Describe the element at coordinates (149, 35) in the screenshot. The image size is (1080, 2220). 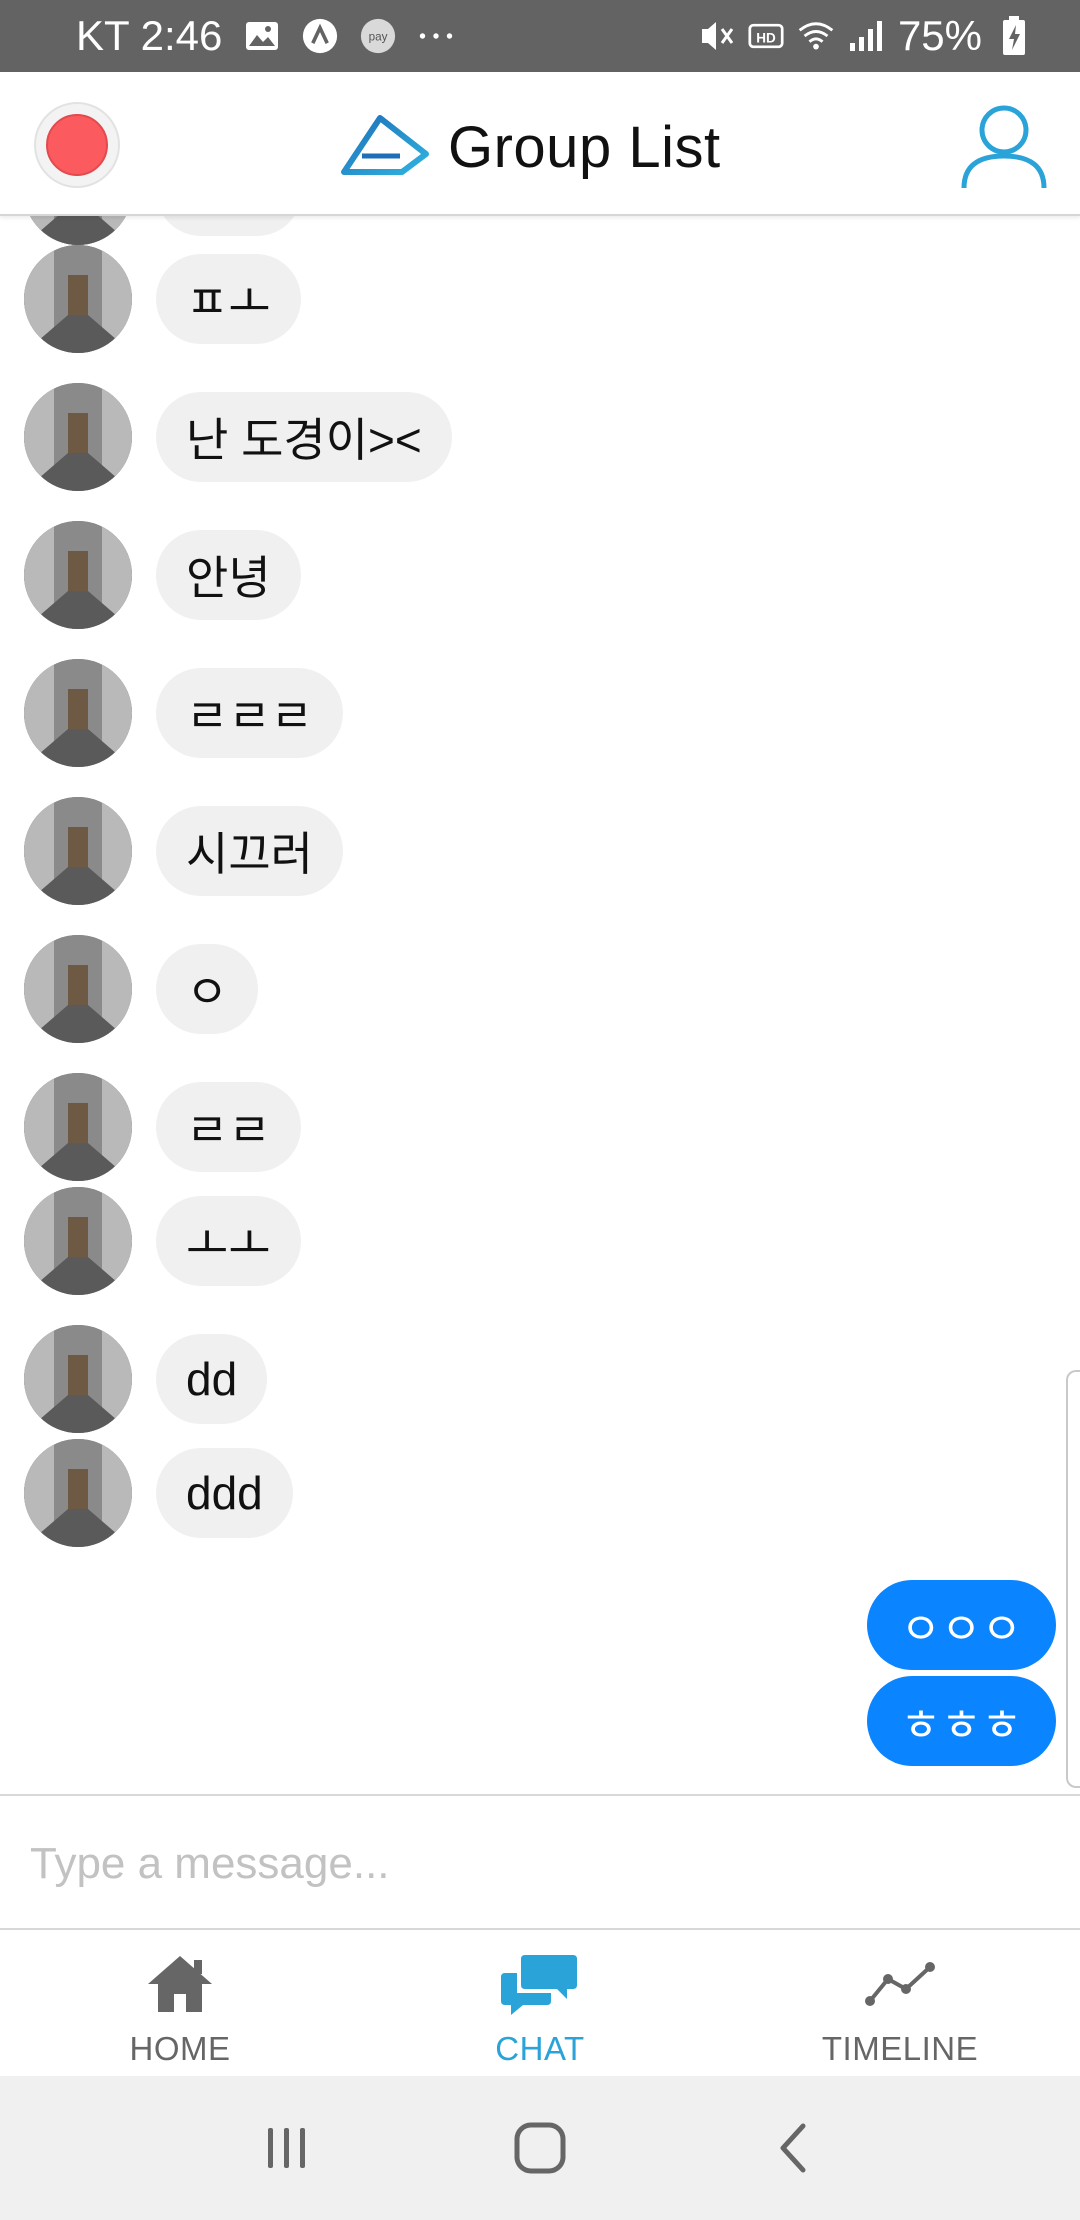
I see `carrier-time: KT 2:46` at that location.